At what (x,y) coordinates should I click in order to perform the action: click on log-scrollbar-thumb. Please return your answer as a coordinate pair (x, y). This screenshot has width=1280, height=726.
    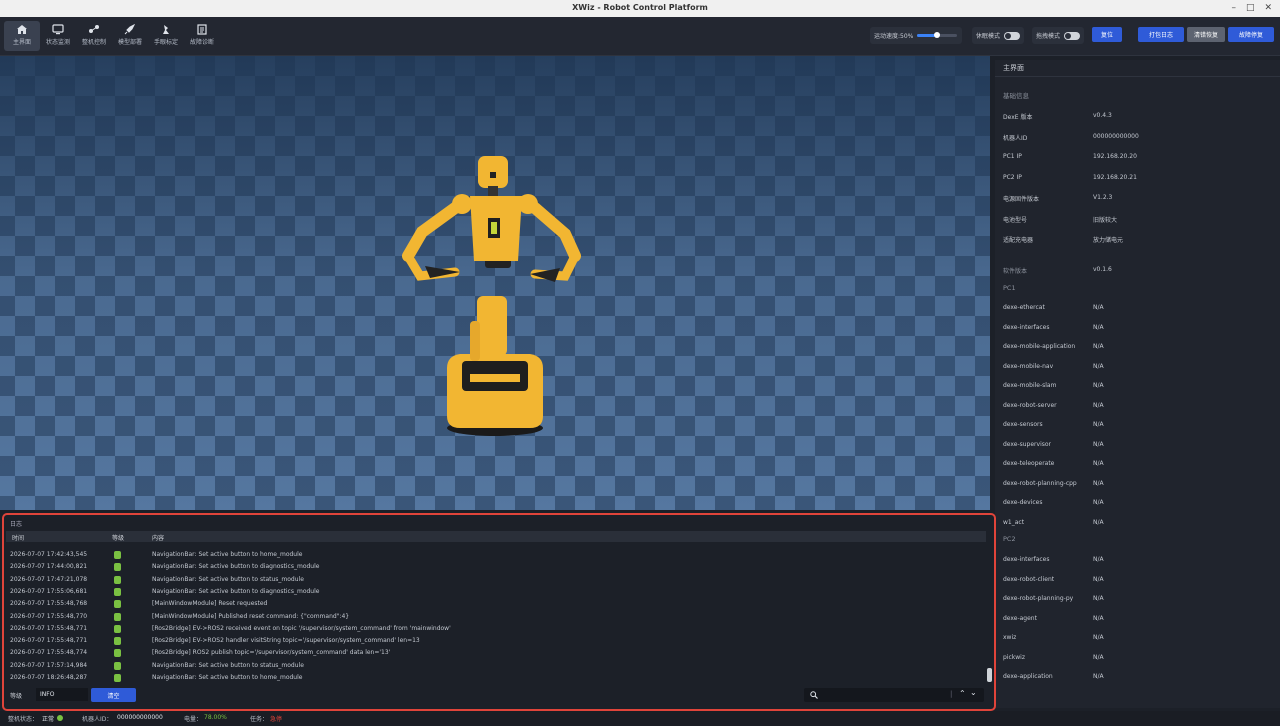
    Looking at the image, I should click on (989, 675).